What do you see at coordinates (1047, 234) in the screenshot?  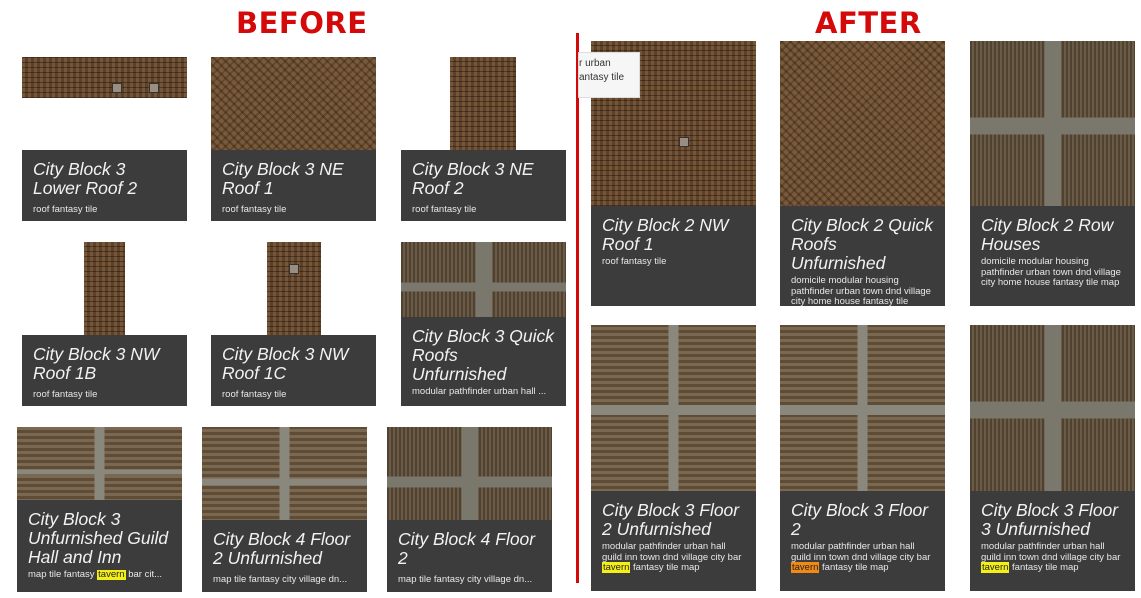 I see `tile-title: City Block 2 Row Houses` at bounding box center [1047, 234].